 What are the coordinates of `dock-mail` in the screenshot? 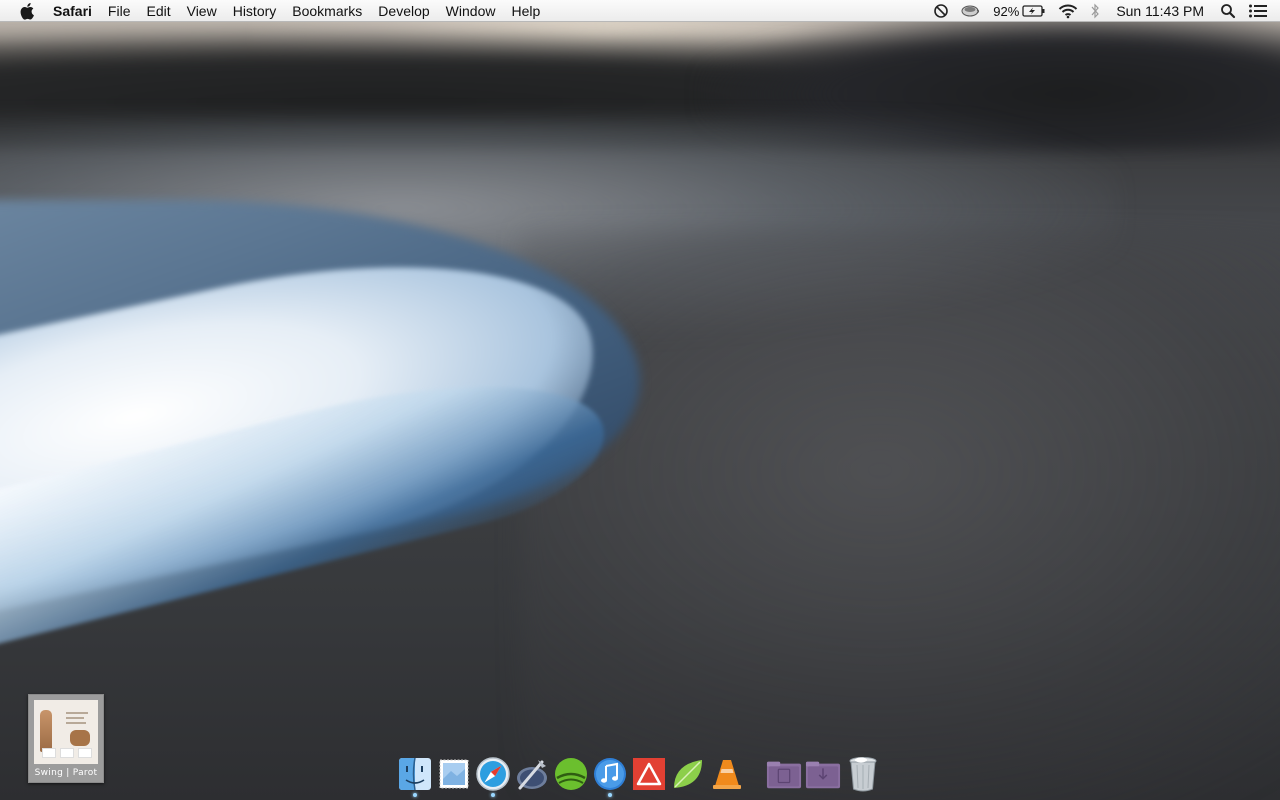 It's located at (454, 774).